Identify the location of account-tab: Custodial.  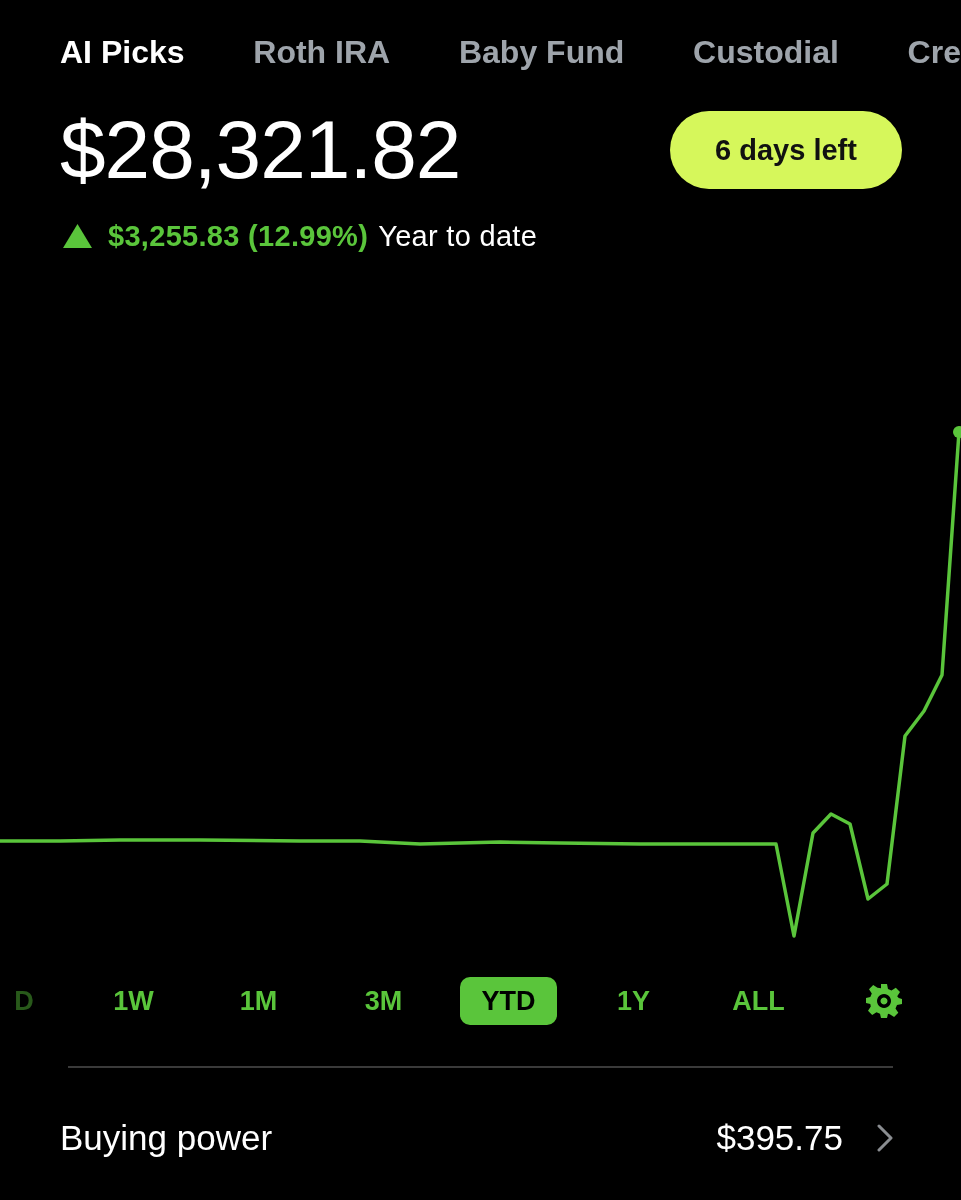
(766, 52).